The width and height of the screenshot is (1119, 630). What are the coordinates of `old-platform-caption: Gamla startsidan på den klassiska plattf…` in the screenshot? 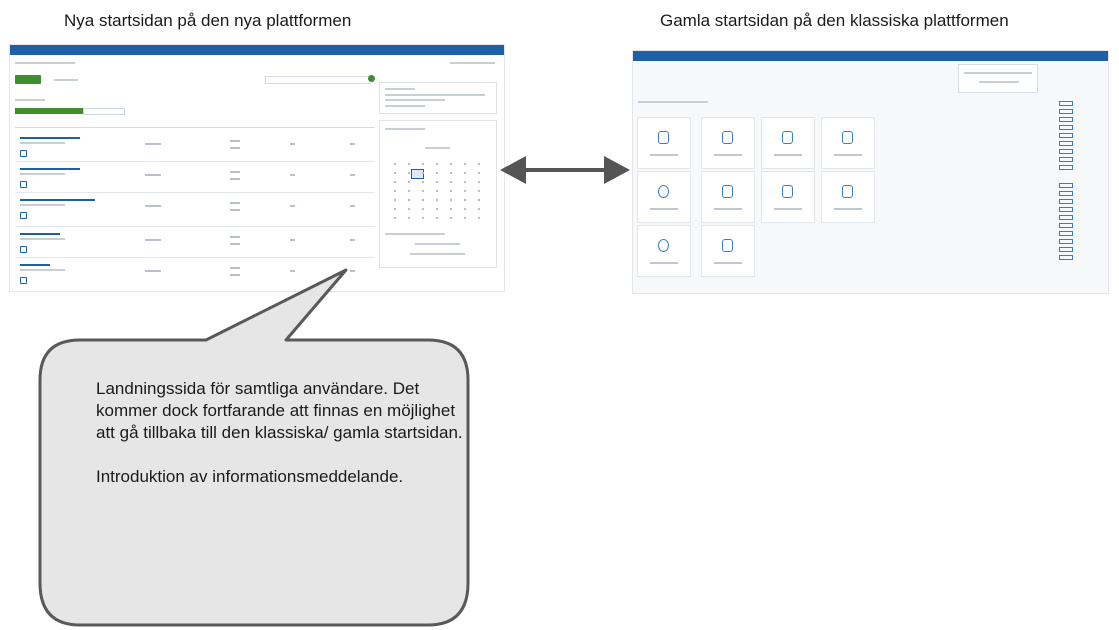 It's located at (834, 20).